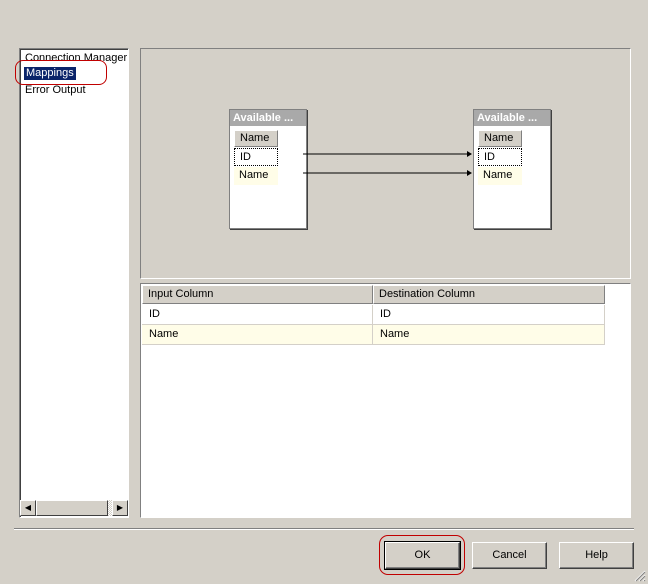 This screenshot has width=648, height=584. What do you see at coordinates (500, 138) in the screenshot?
I see `destination-columns-header: Name` at bounding box center [500, 138].